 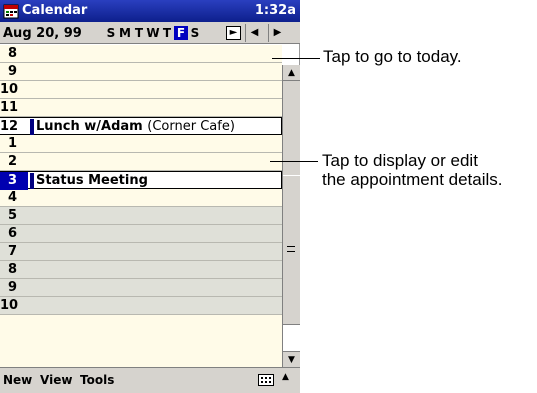 What do you see at coordinates (285, 377) in the screenshot?
I see `input-panel-arrow-icon: ▲` at bounding box center [285, 377].